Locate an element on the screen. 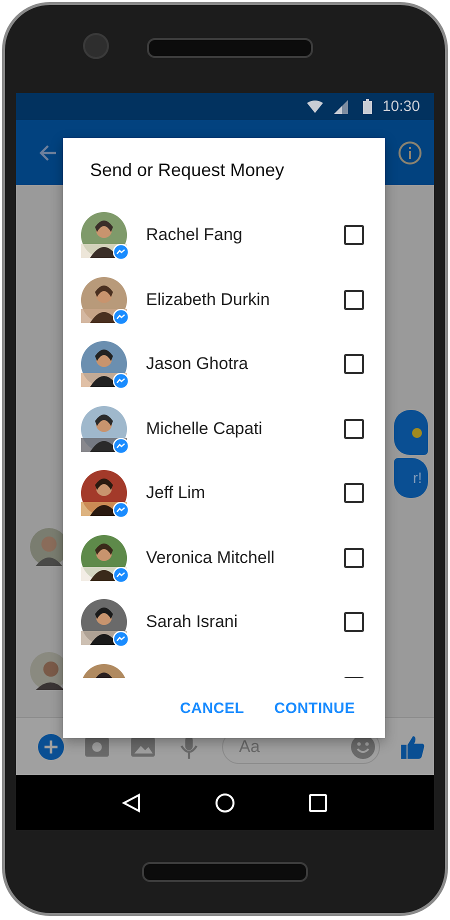 Image resolution: width=450 pixels, height=920 pixels. contact-name: Jeff Lim is located at coordinates (176, 493).